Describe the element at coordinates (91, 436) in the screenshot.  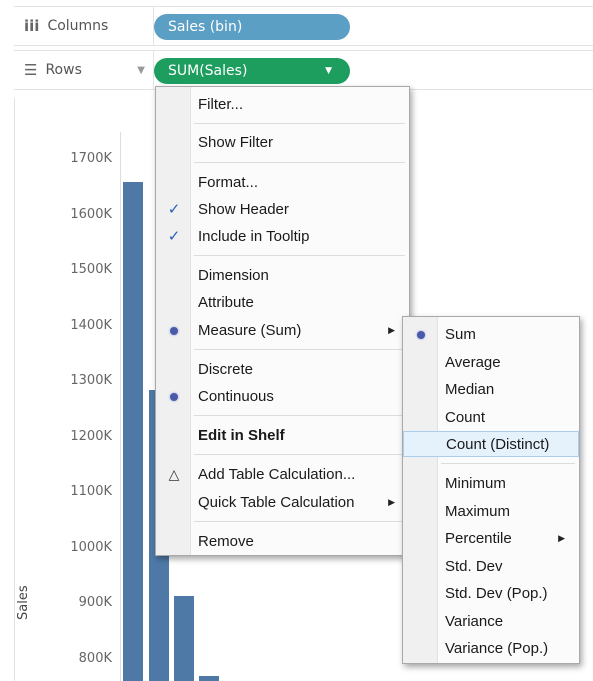
I see `y-tick-label: 1200K` at that location.